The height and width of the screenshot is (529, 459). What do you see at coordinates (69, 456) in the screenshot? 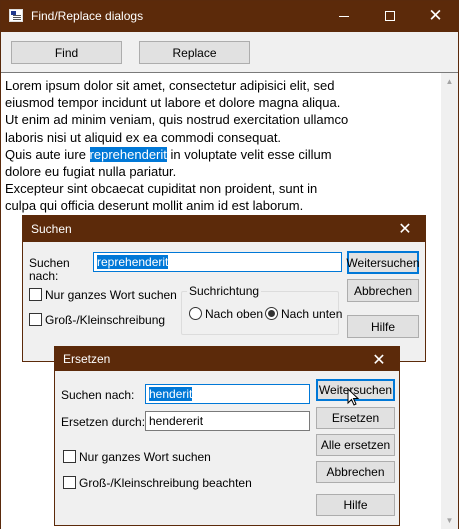
I see `replace-whole-word-checkbox` at bounding box center [69, 456].